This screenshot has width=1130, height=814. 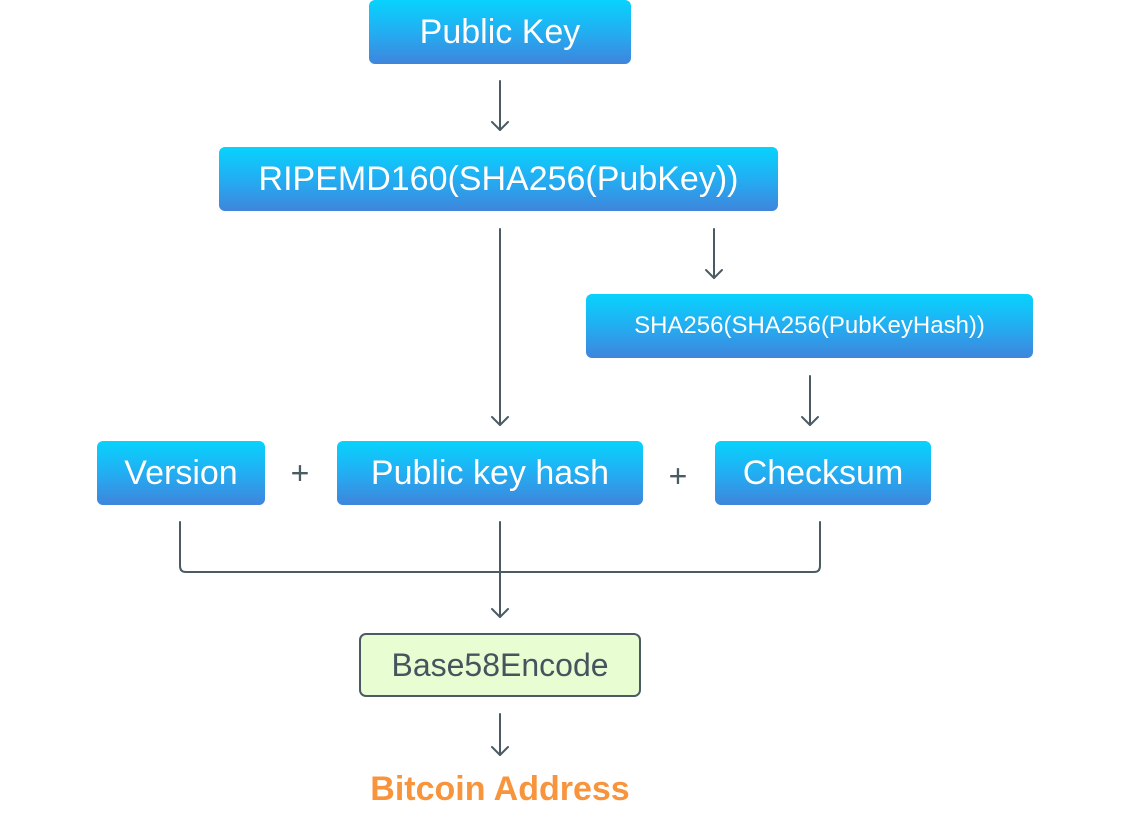 What do you see at coordinates (500, 327) in the screenshot?
I see `arrow-ripemd-to-pubkeyhash` at bounding box center [500, 327].